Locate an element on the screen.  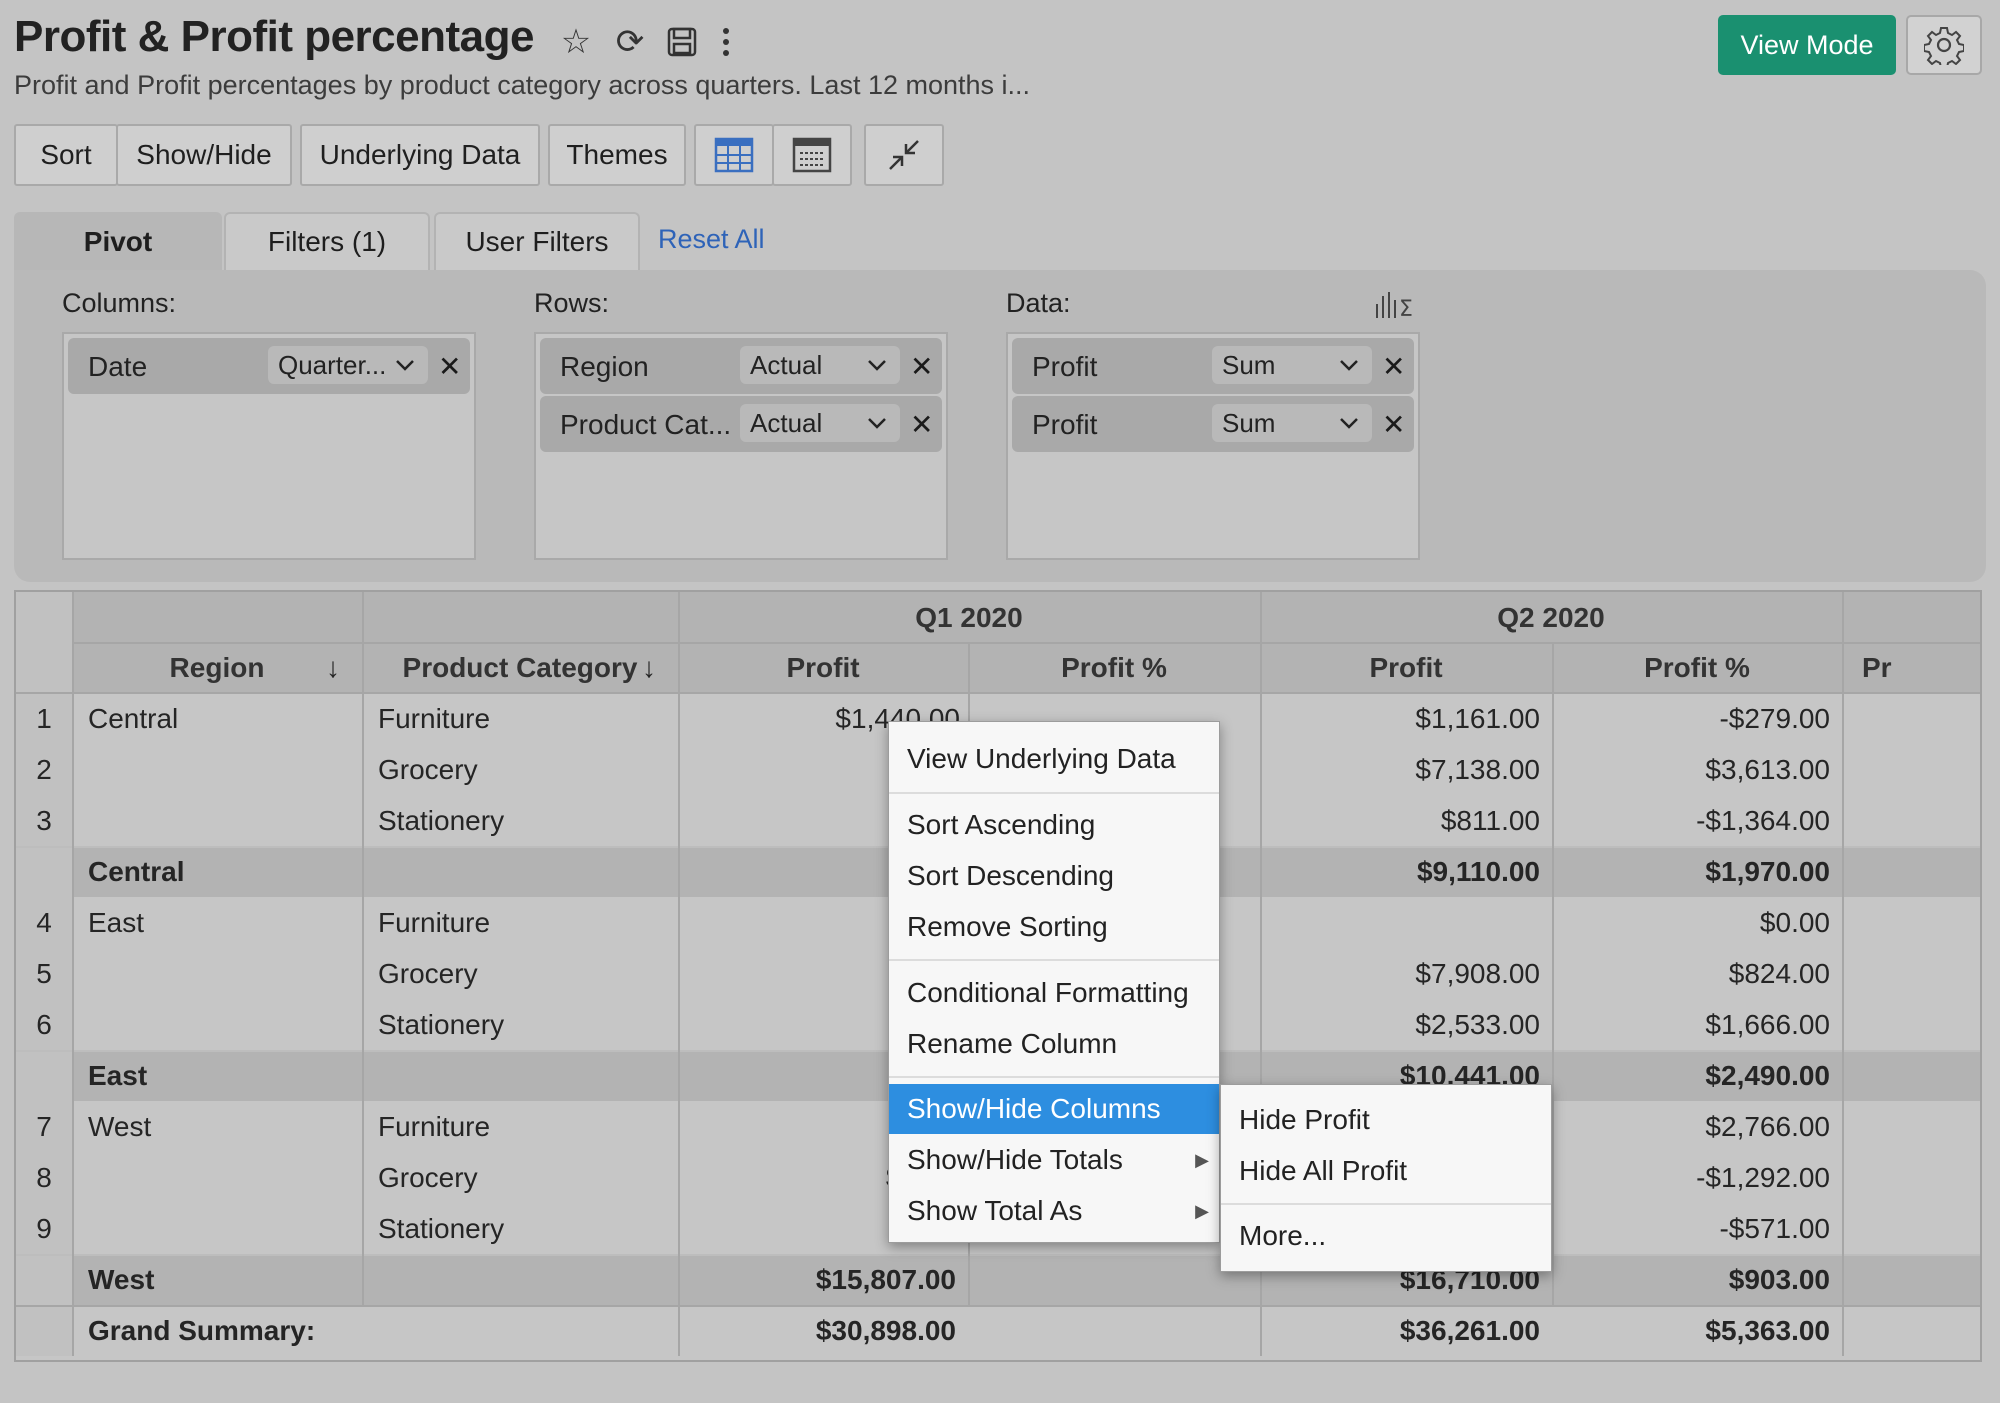
menu-item-sort-descending: Sort Descending is located at coordinates (1054, 876).